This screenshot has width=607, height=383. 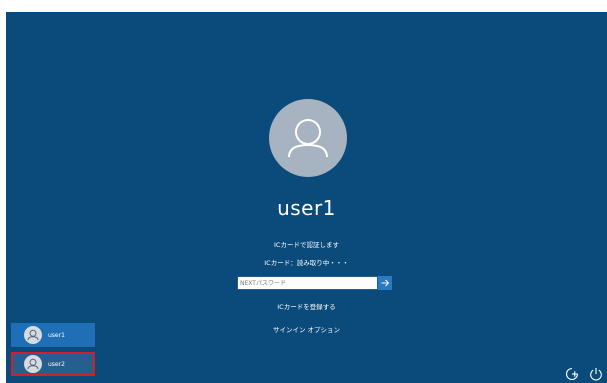 I want to click on auth-status-text: ICカードで認証します, so click(x=306, y=245).